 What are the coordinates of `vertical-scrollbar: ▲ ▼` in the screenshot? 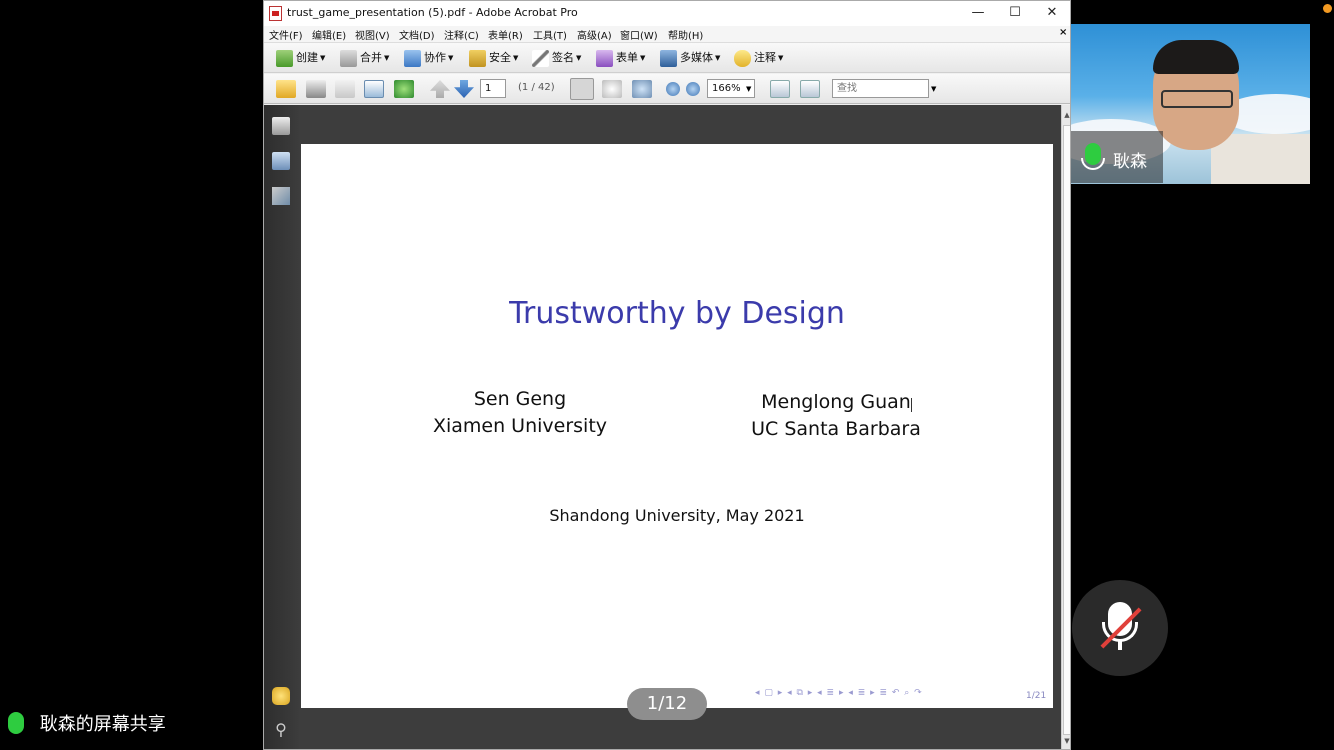 It's located at (1065, 427).